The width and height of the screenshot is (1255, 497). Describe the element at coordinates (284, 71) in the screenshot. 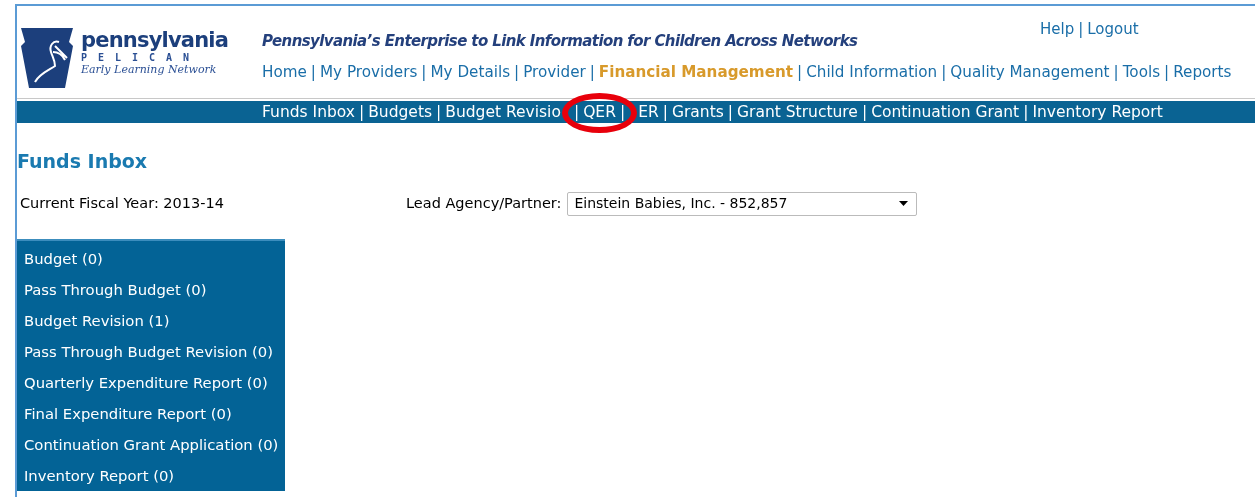

I see `nav-link: Home` at that location.